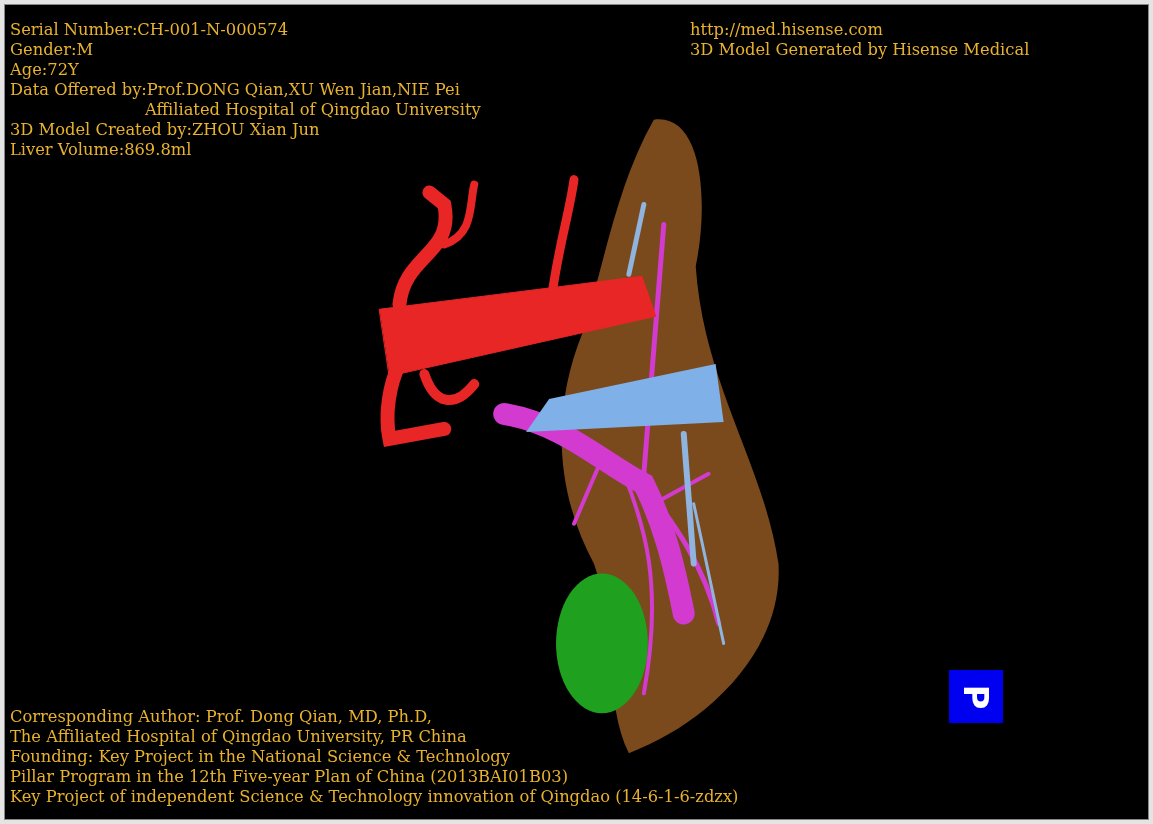  I want to click on info-text: 3D Model Created by:ZHOU Xian Jun, so click(165, 130).